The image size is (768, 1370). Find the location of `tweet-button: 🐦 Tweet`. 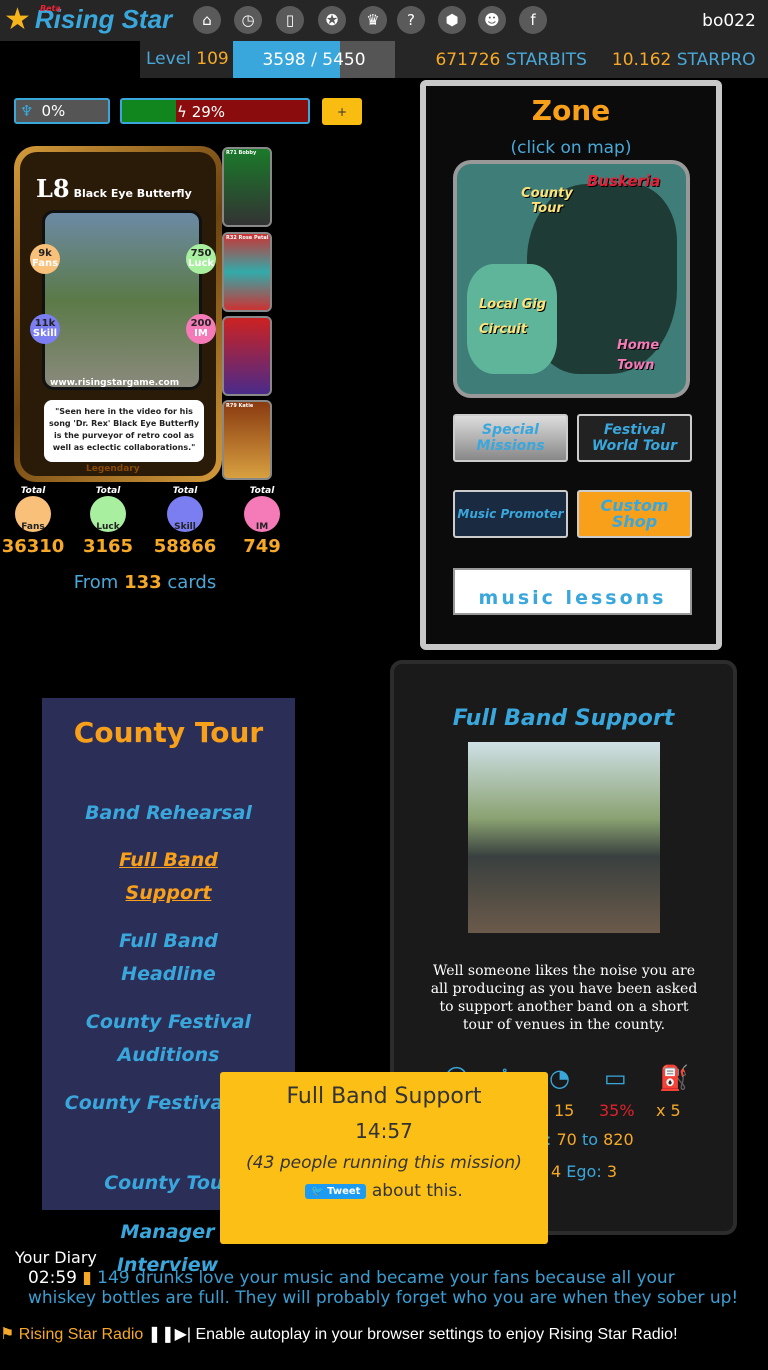

tweet-button: 🐦 Tweet is located at coordinates (336, 1191).